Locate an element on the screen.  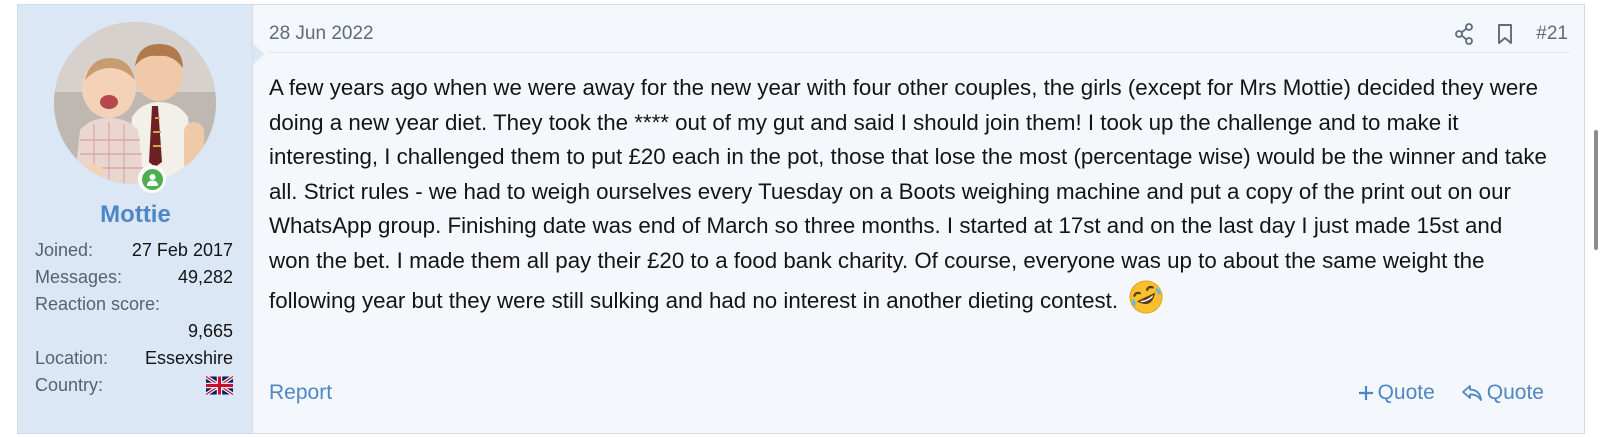
page-scrollbar is located at coordinates (1595, 218).